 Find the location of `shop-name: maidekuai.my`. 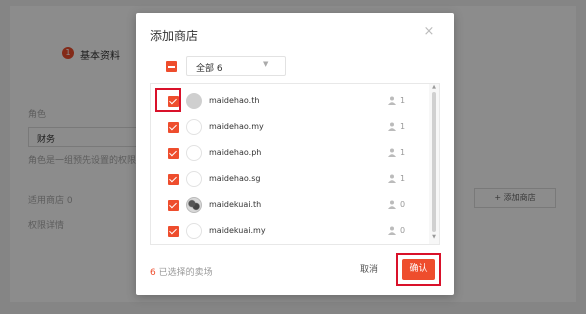

shop-name: maidekuai.my is located at coordinates (237, 230).